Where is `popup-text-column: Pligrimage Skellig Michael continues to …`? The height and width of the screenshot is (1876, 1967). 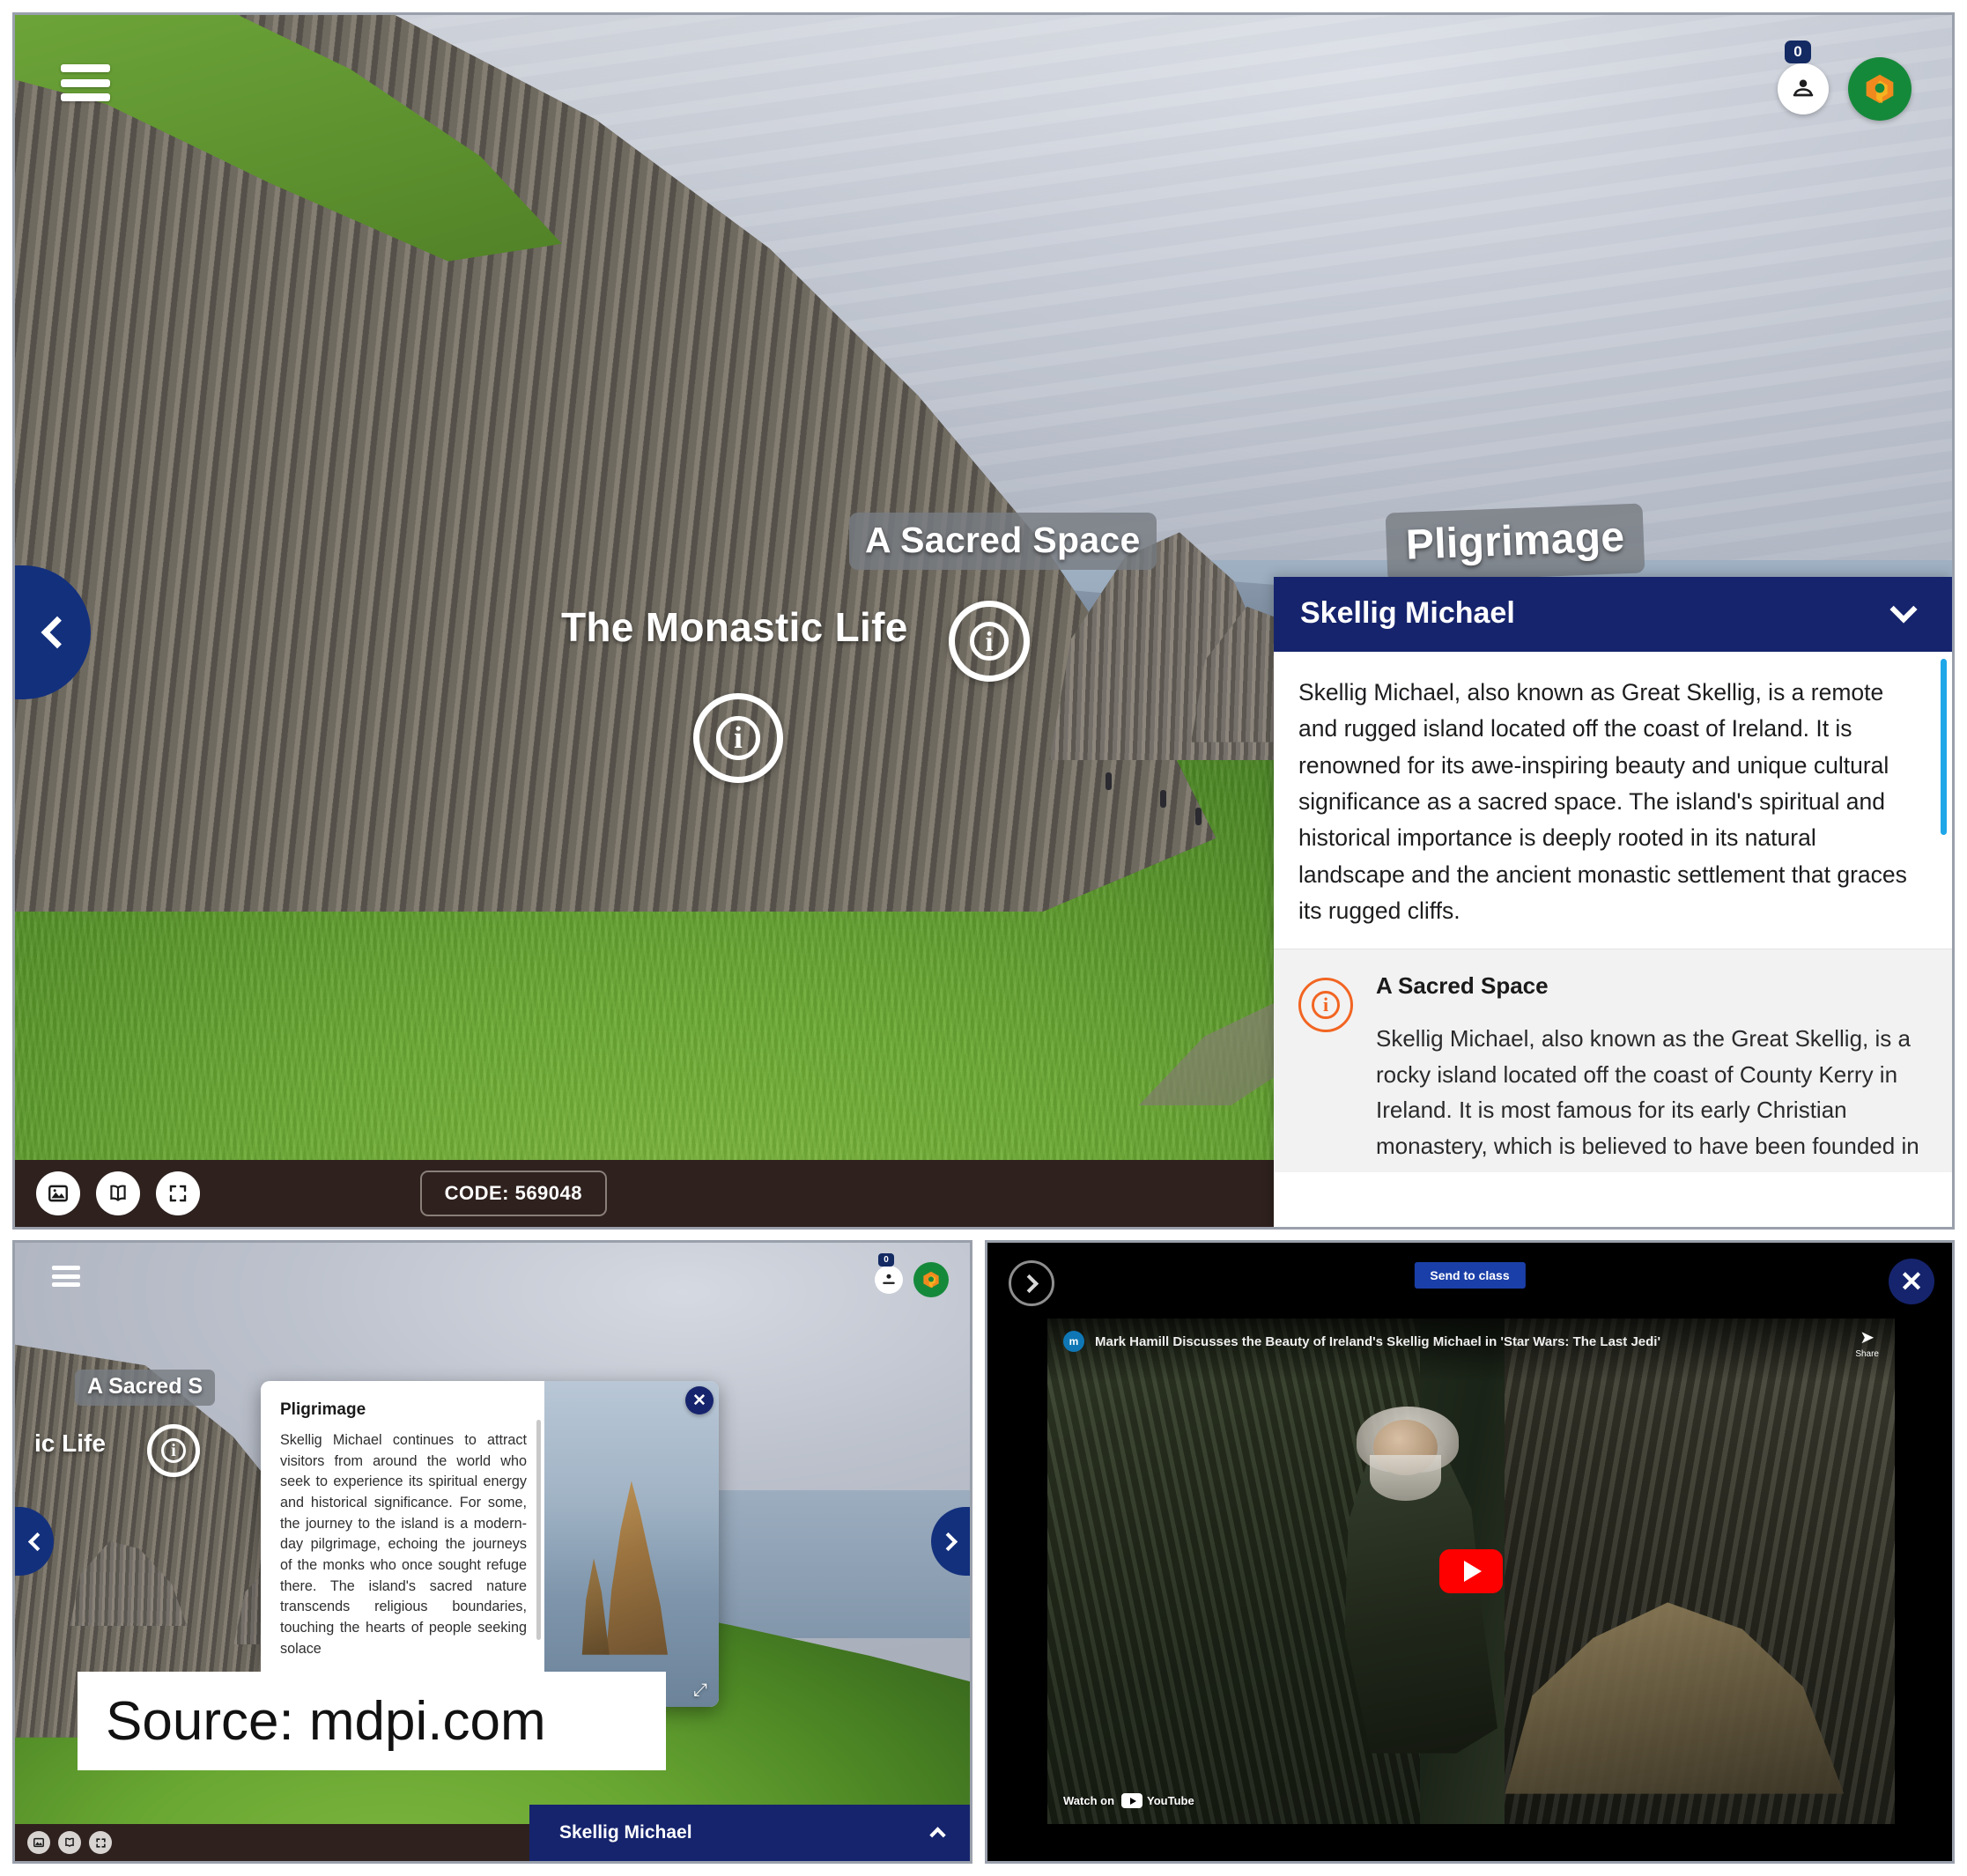 popup-text-column: Pligrimage Skellig Michael continues to … is located at coordinates (403, 1544).